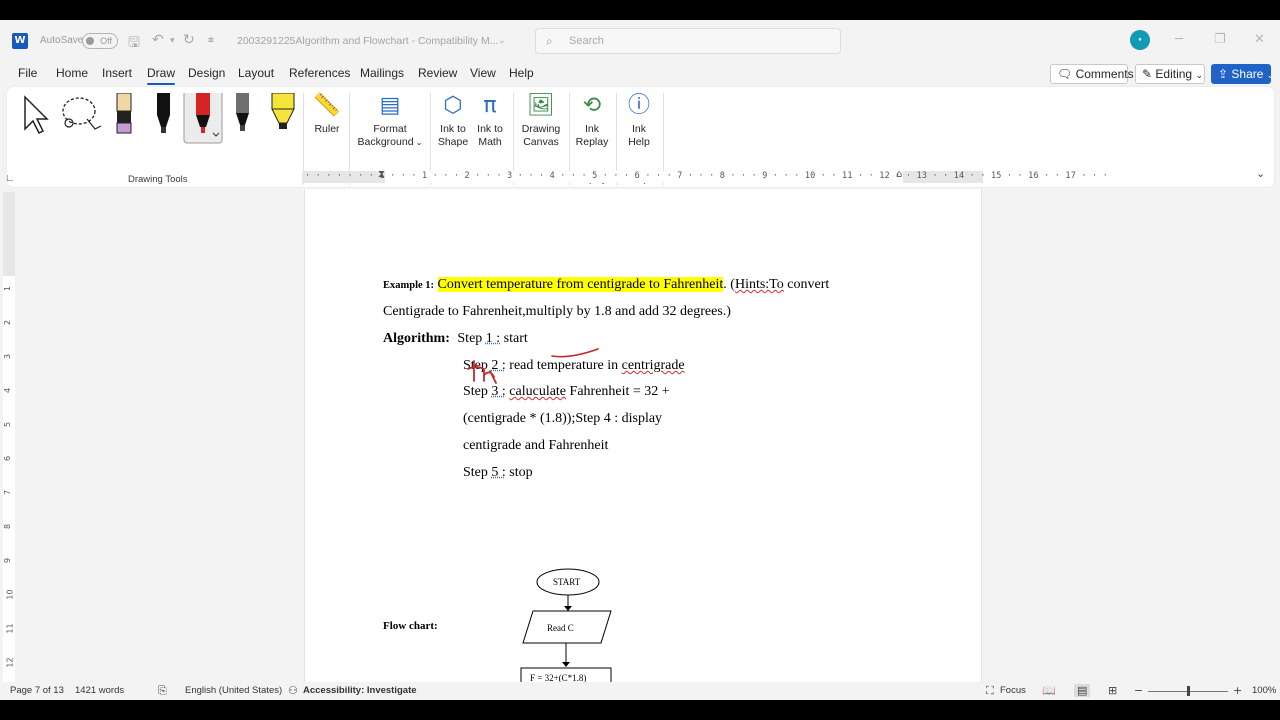 This screenshot has height=720, width=1280. Describe the element at coordinates (453, 105) in the screenshot. I see `ink-to-shape-icon: ⬡` at that location.